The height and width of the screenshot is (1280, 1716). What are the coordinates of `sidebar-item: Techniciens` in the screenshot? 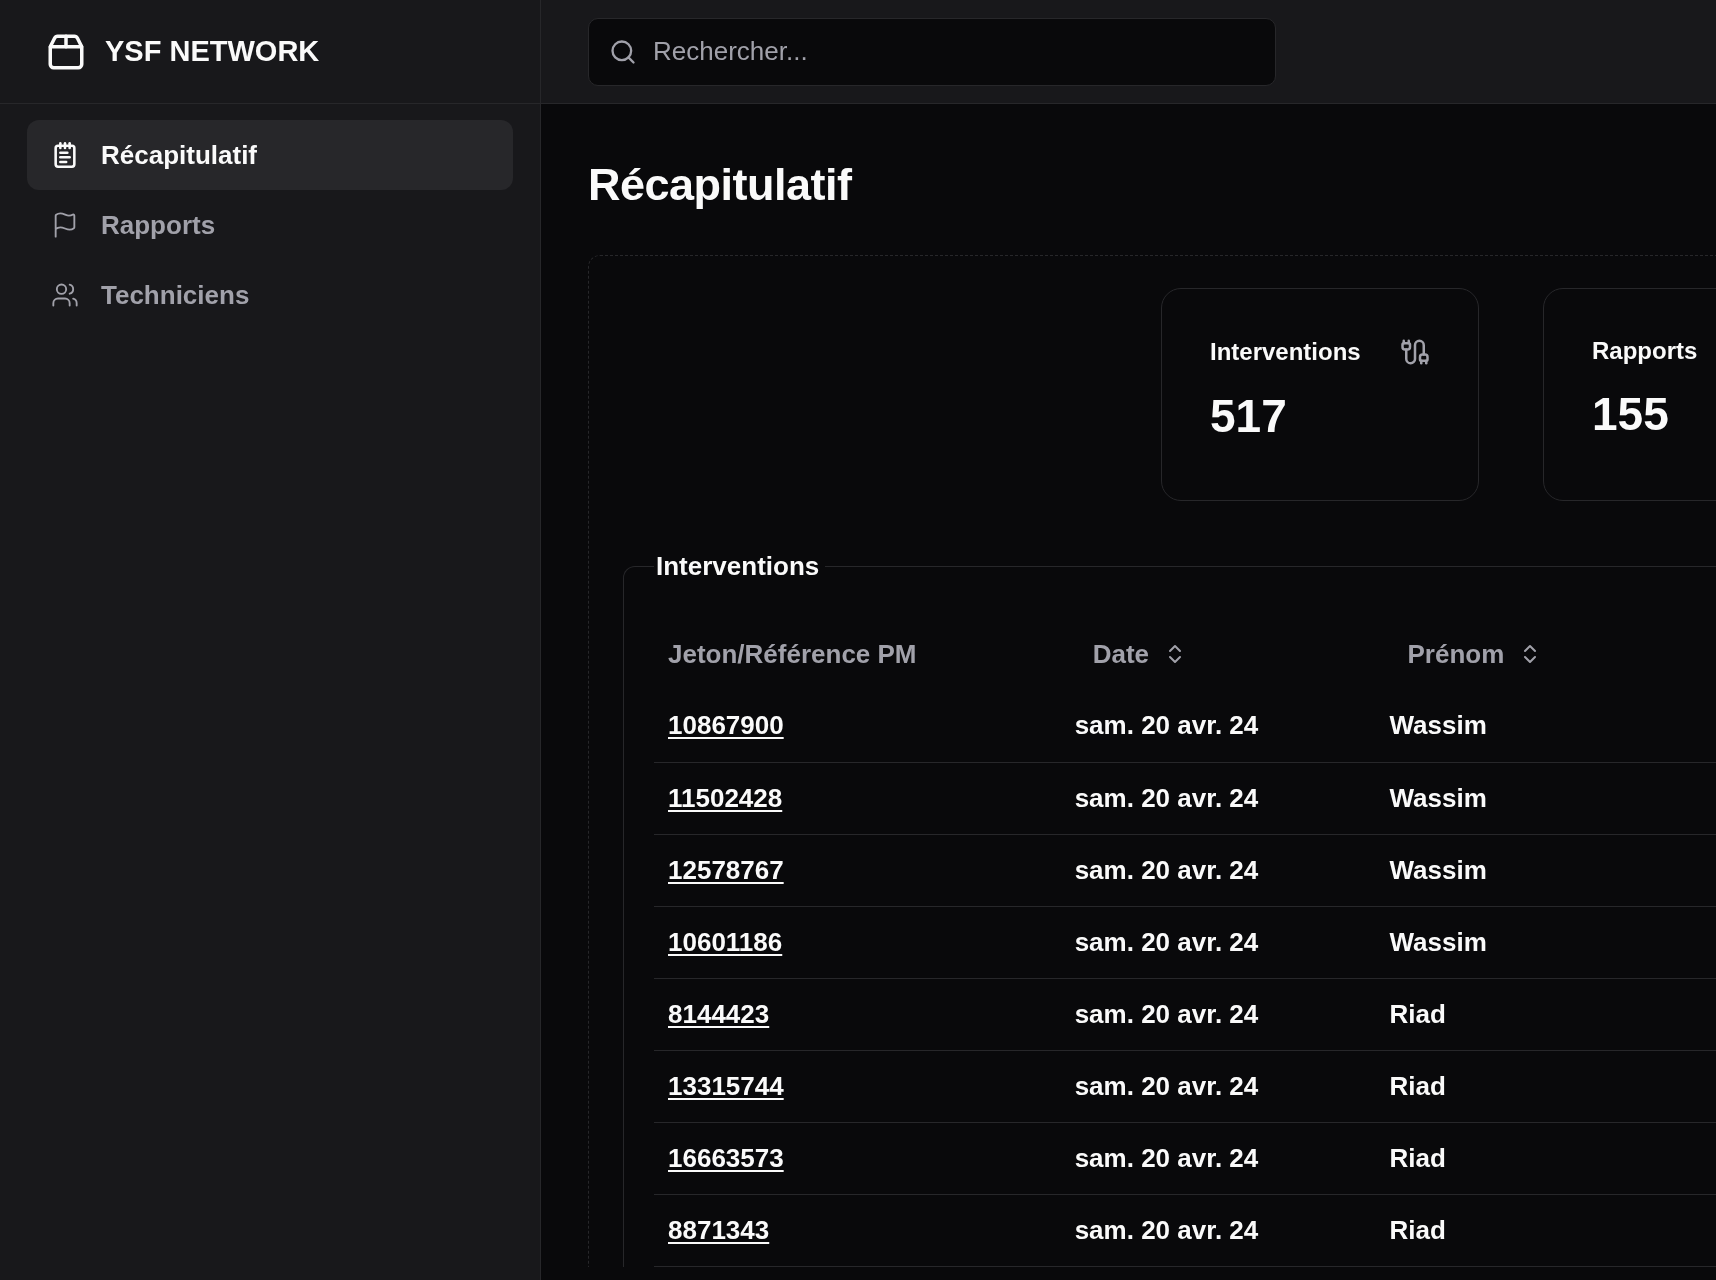 It's located at (270, 295).